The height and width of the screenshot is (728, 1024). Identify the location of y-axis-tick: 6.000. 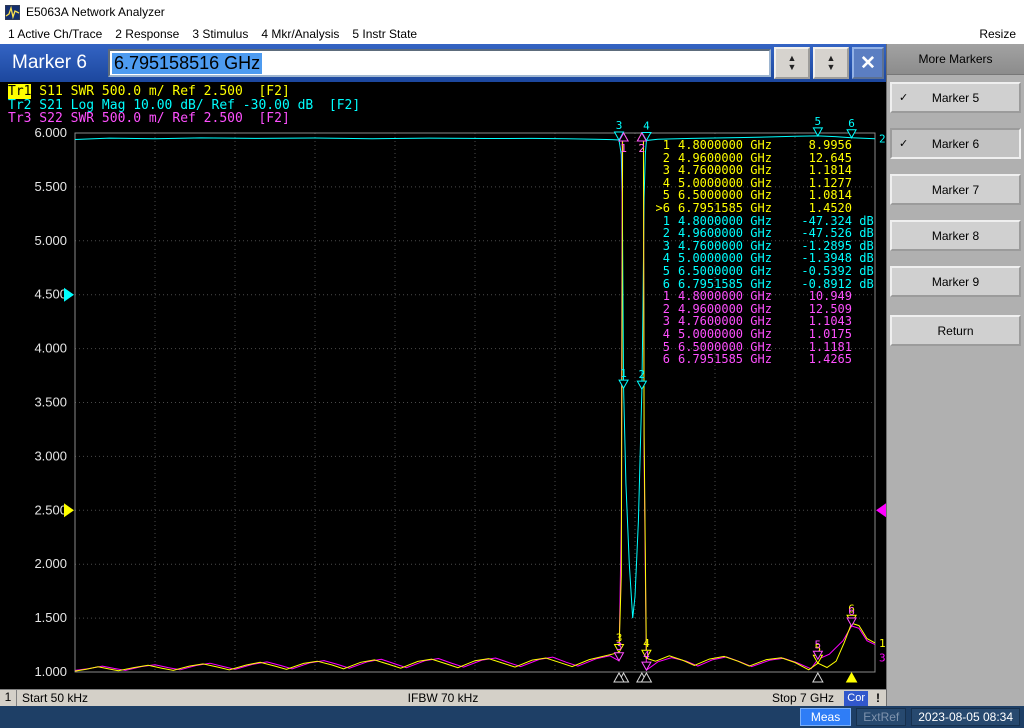
(50, 132).